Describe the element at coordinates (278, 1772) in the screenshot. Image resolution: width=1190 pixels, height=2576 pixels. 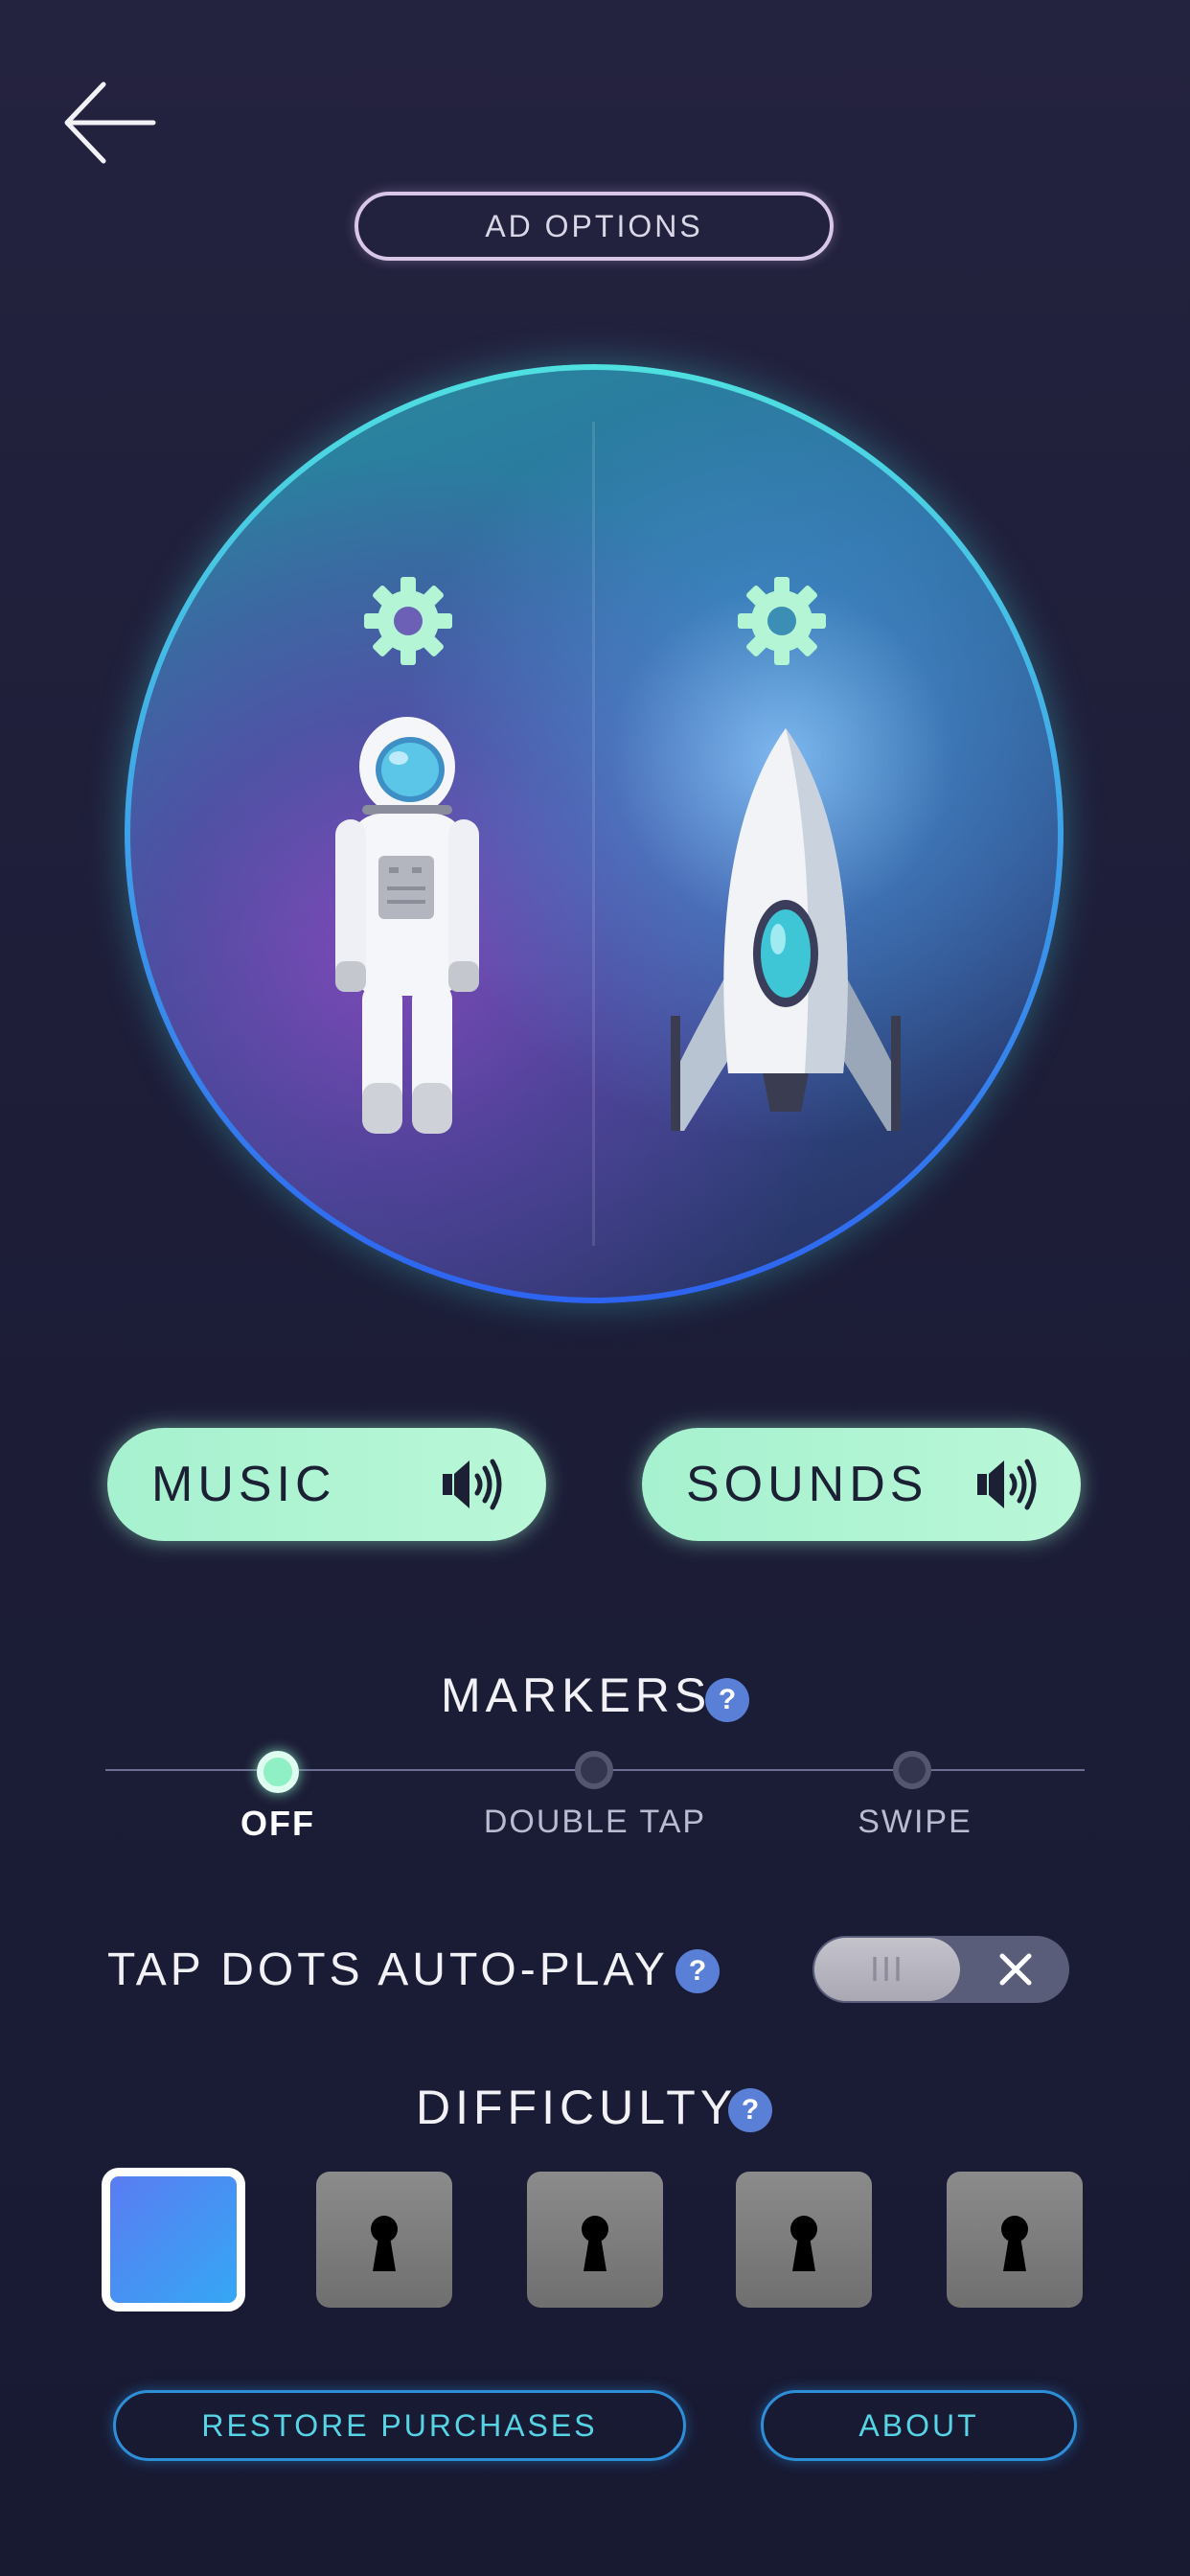
I see `marker-option-off-dot` at that location.